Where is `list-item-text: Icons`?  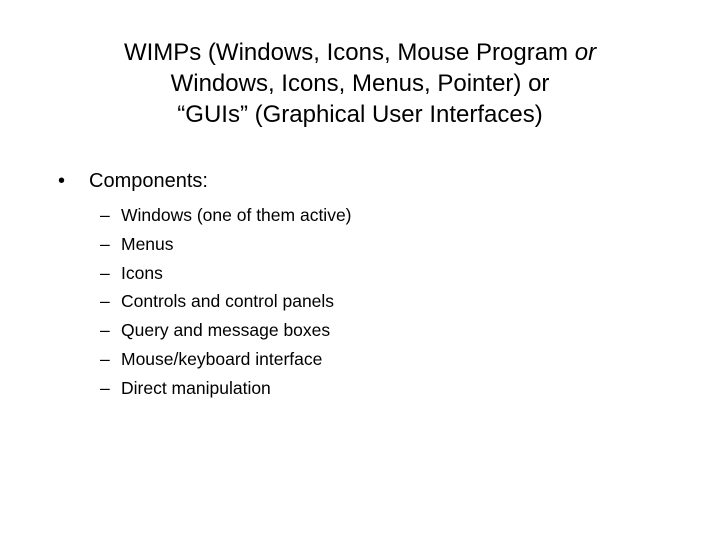 list-item-text: Icons is located at coordinates (142, 272).